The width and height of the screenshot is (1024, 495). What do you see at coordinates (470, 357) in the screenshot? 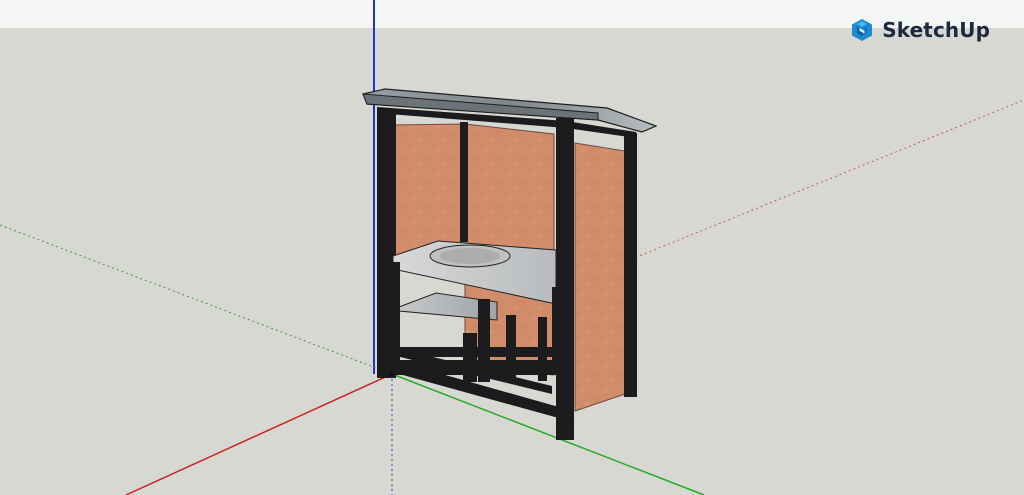
I see `left-bottom-brace` at bounding box center [470, 357].